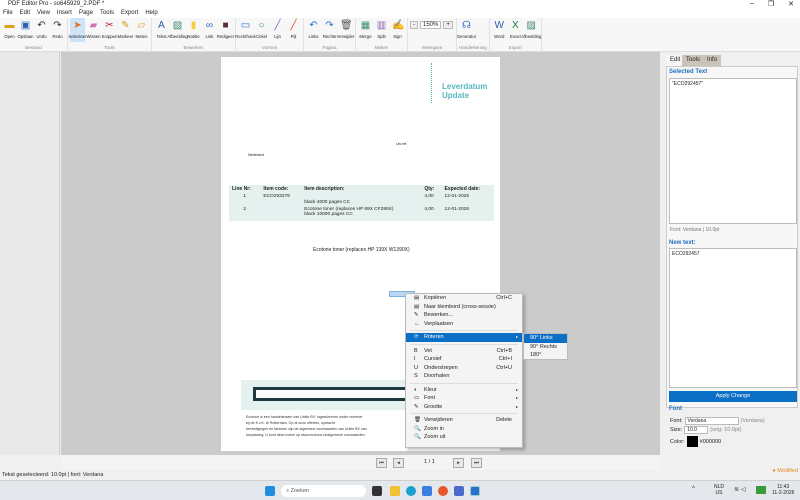  I want to click on wifi-icon: ≋ ◁, so click(739, 489).